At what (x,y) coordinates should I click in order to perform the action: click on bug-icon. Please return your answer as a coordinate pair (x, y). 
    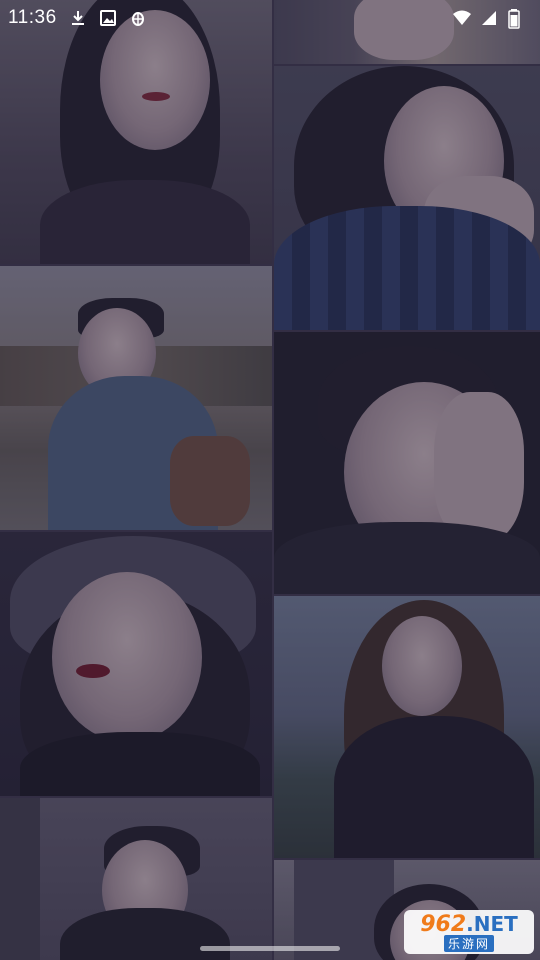
    Looking at the image, I should click on (138, 18).